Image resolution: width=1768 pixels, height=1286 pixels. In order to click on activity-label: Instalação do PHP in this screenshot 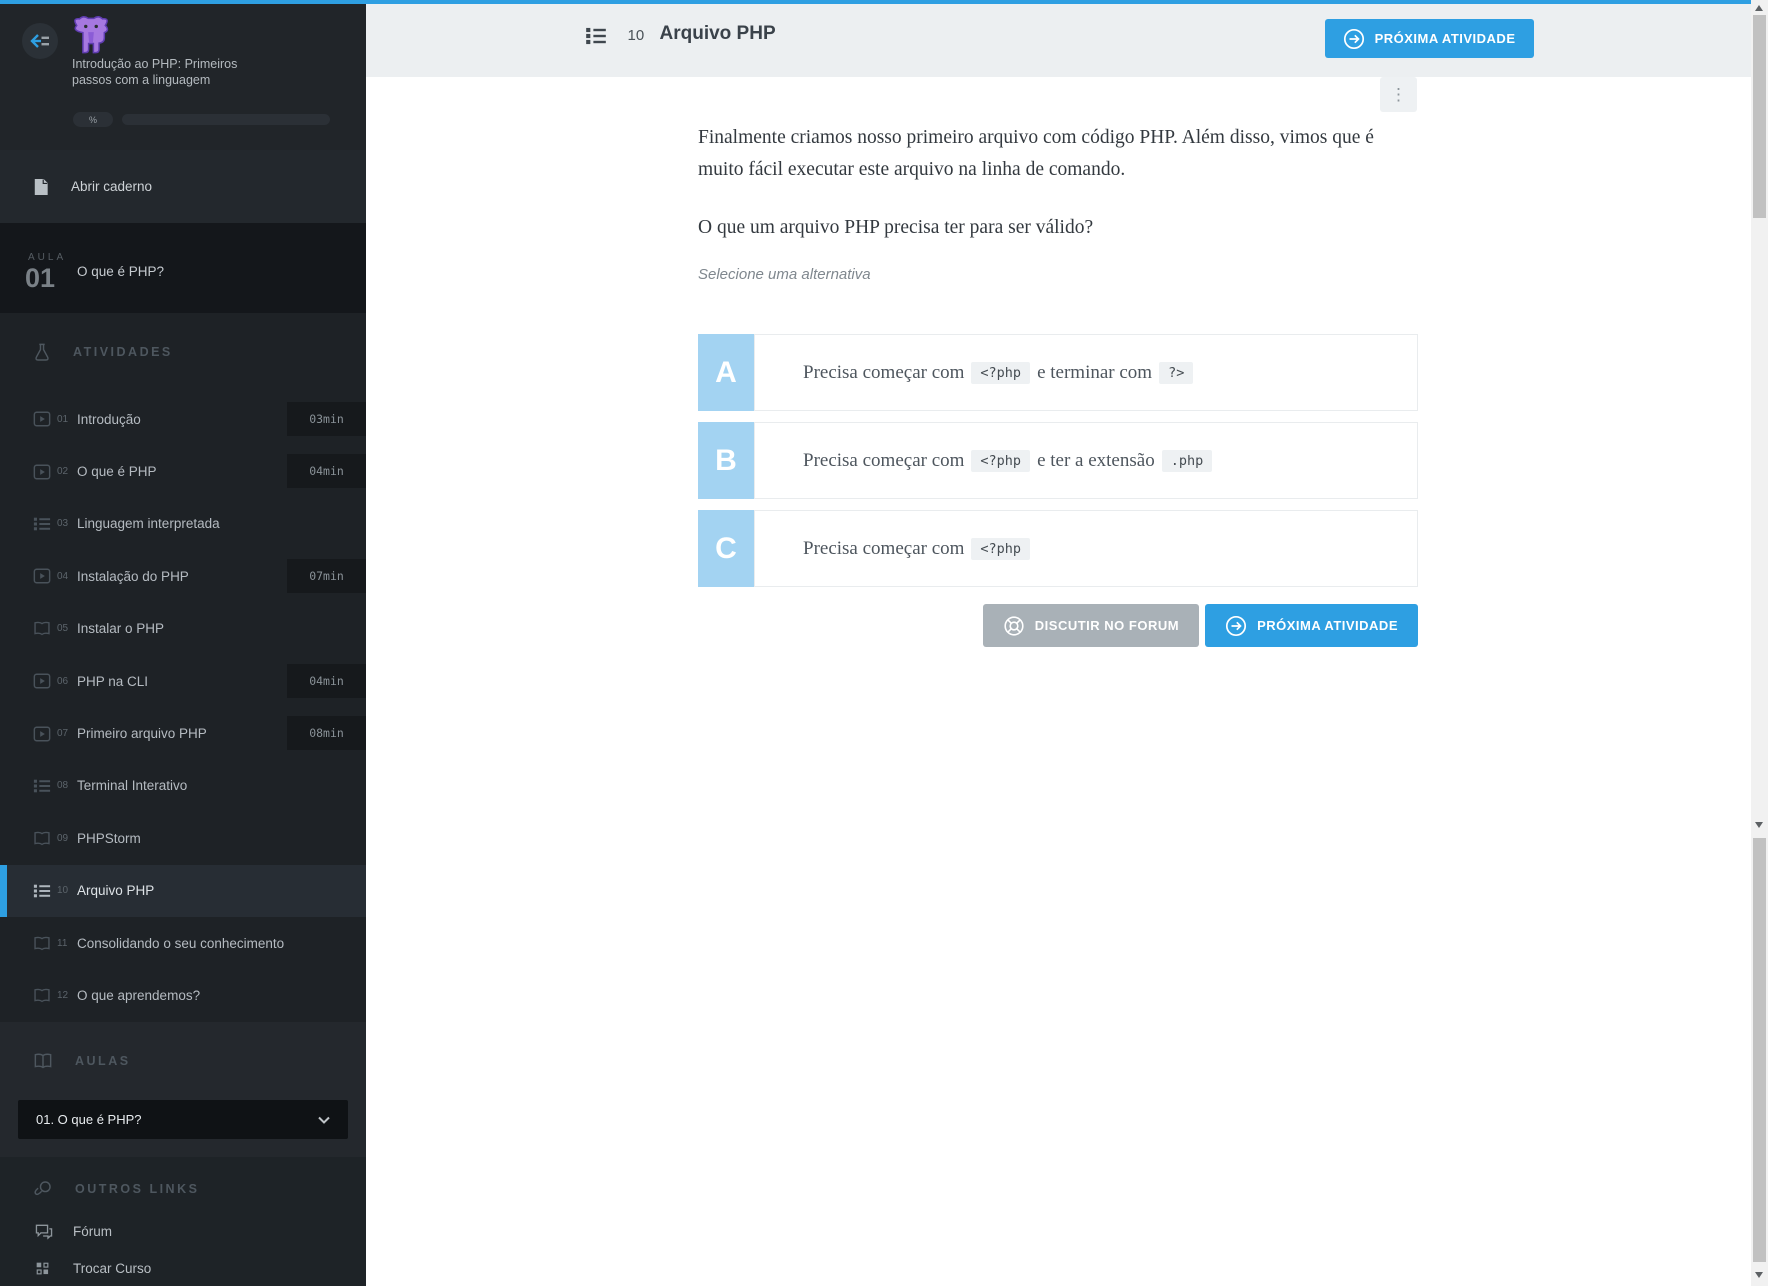, I will do `click(133, 576)`.